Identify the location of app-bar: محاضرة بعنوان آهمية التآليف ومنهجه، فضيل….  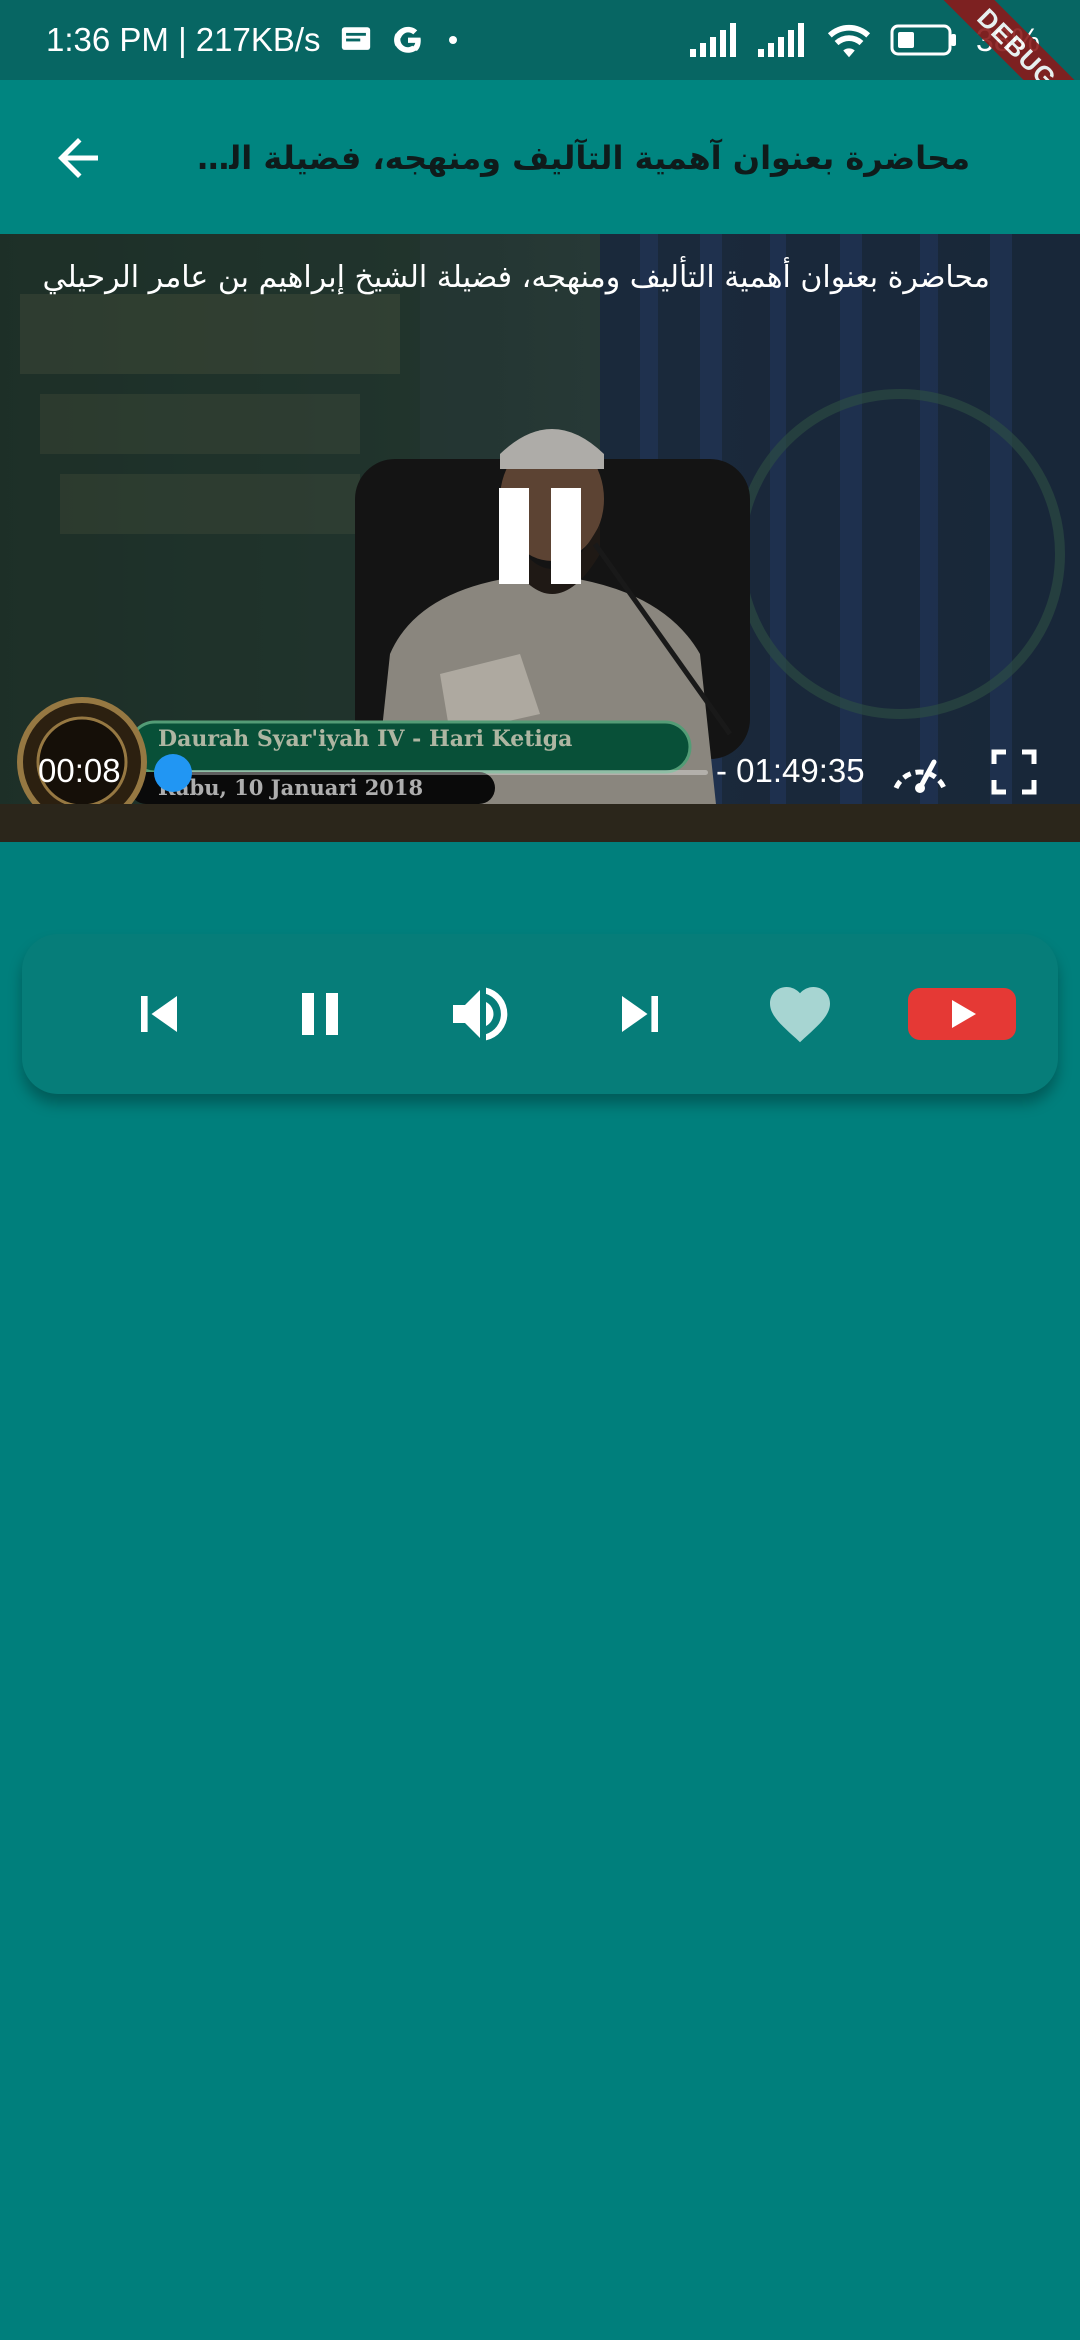
(540, 157).